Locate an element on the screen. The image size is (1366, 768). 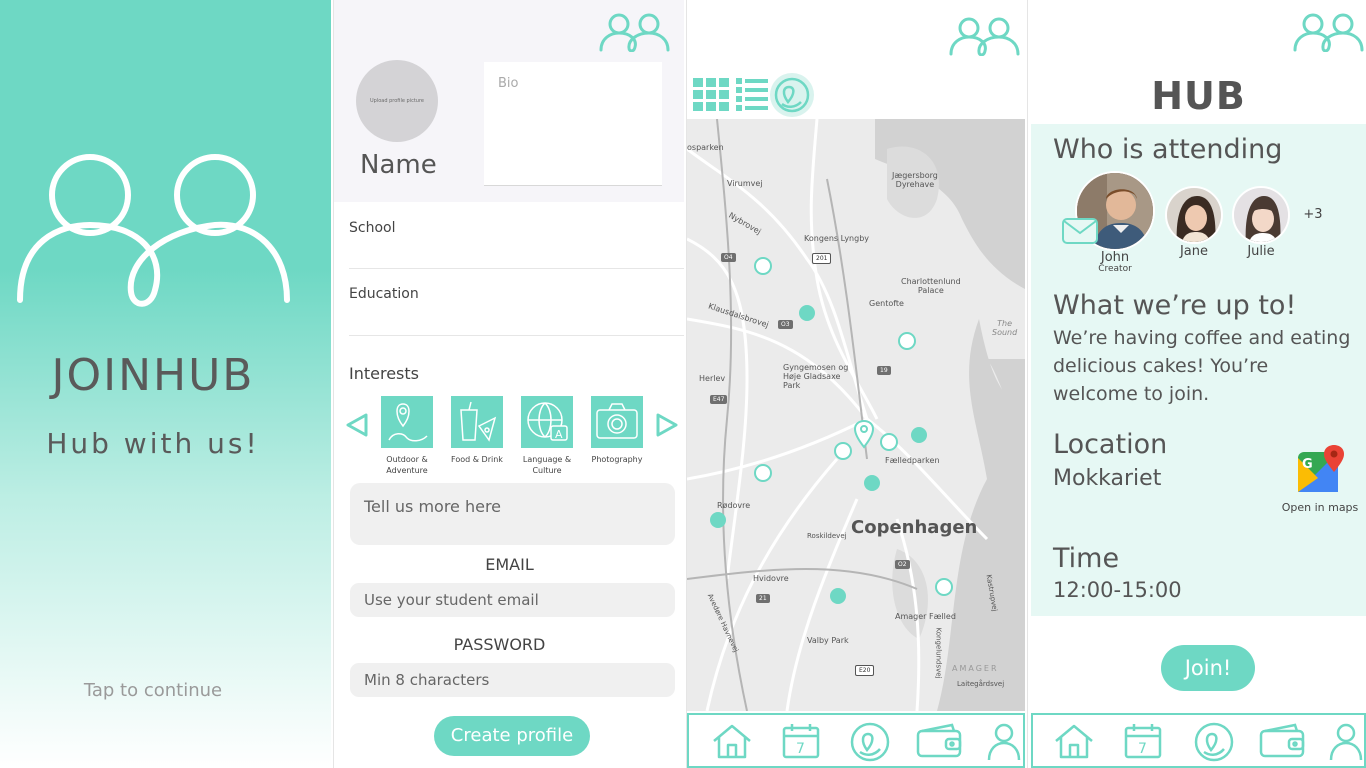
road-badge: 201 is located at coordinates (822, 258).